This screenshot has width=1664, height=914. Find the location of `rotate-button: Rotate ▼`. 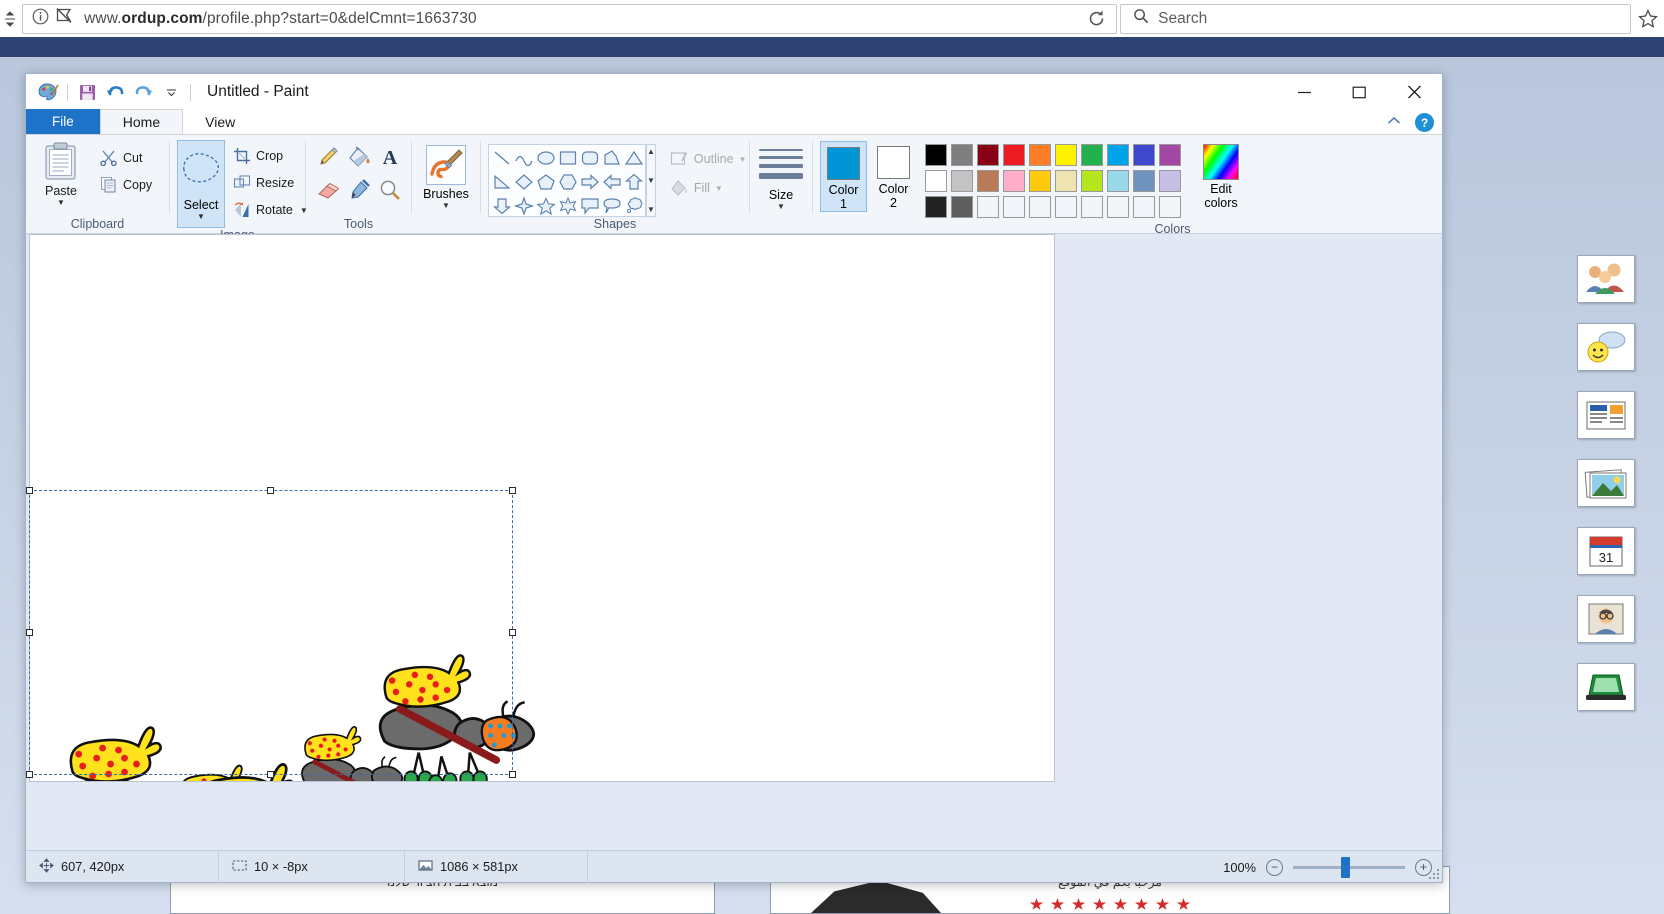

rotate-button: Rotate ▼ is located at coordinates (270, 209).